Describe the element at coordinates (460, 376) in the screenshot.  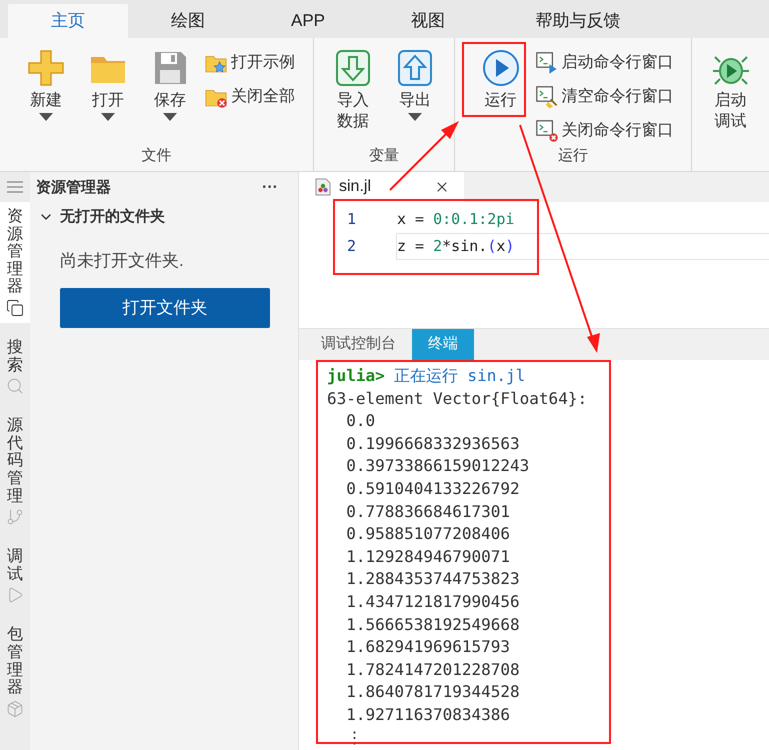
I see `terminal-command: 正在运行 sin.jl` at that location.